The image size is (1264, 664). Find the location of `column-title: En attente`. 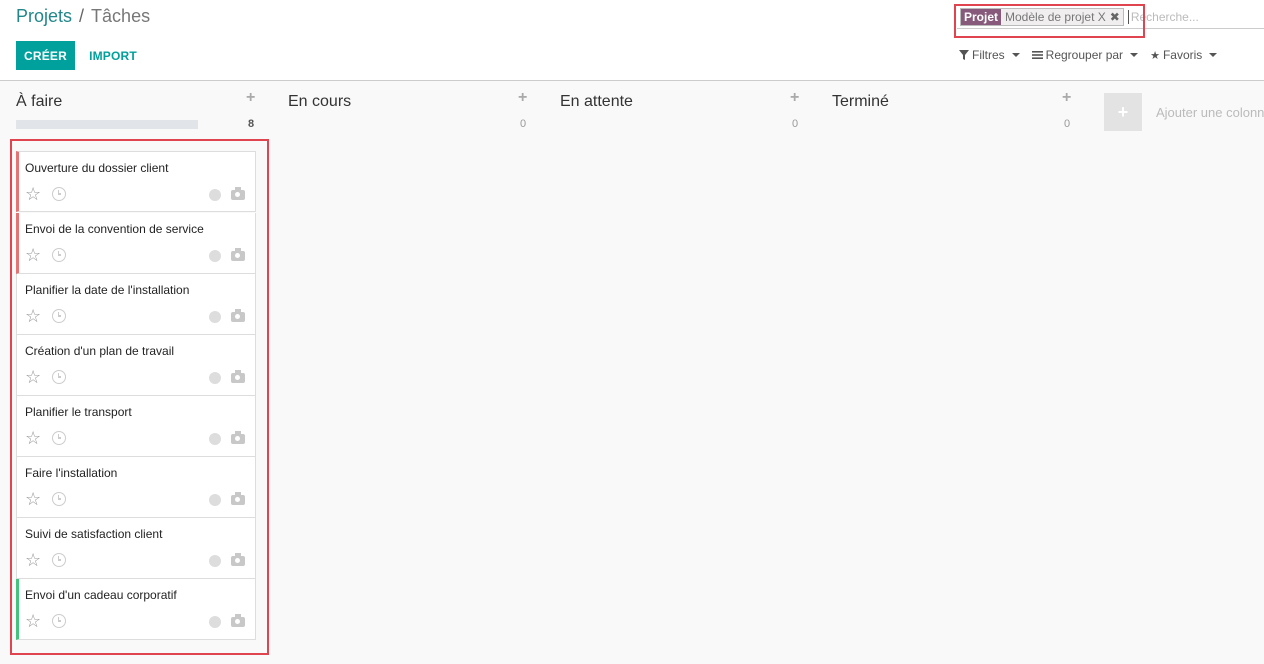

column-title: En attente is located at coordinates (596, 101).